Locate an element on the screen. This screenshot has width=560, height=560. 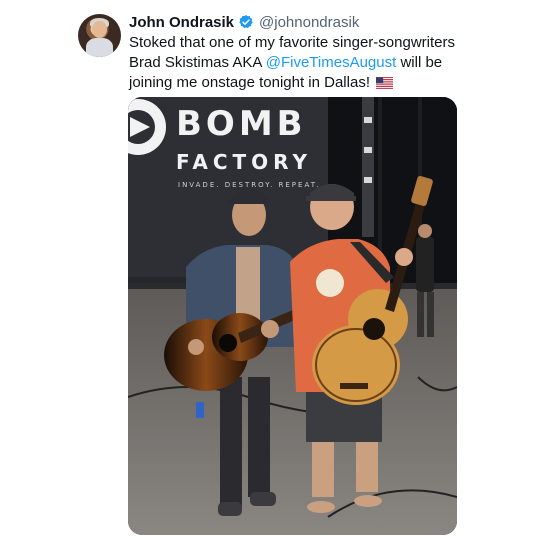
tweet-header: John Ondrasik @johnondrasik is located at coordinates (244, 22).